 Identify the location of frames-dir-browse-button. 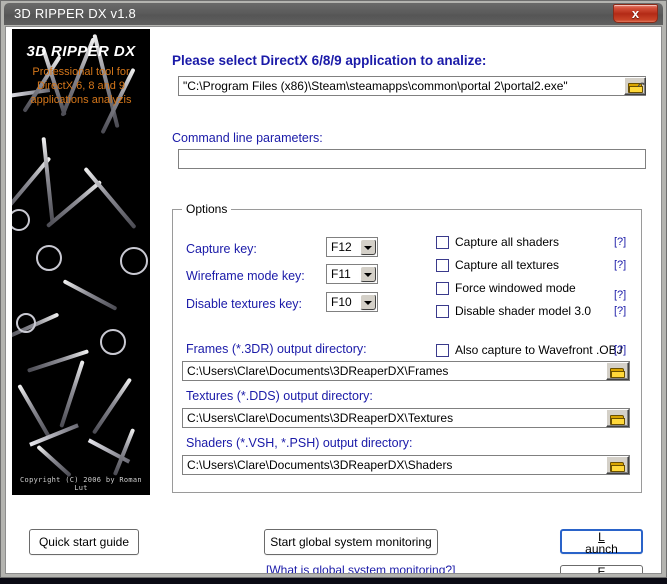
(617, 371).